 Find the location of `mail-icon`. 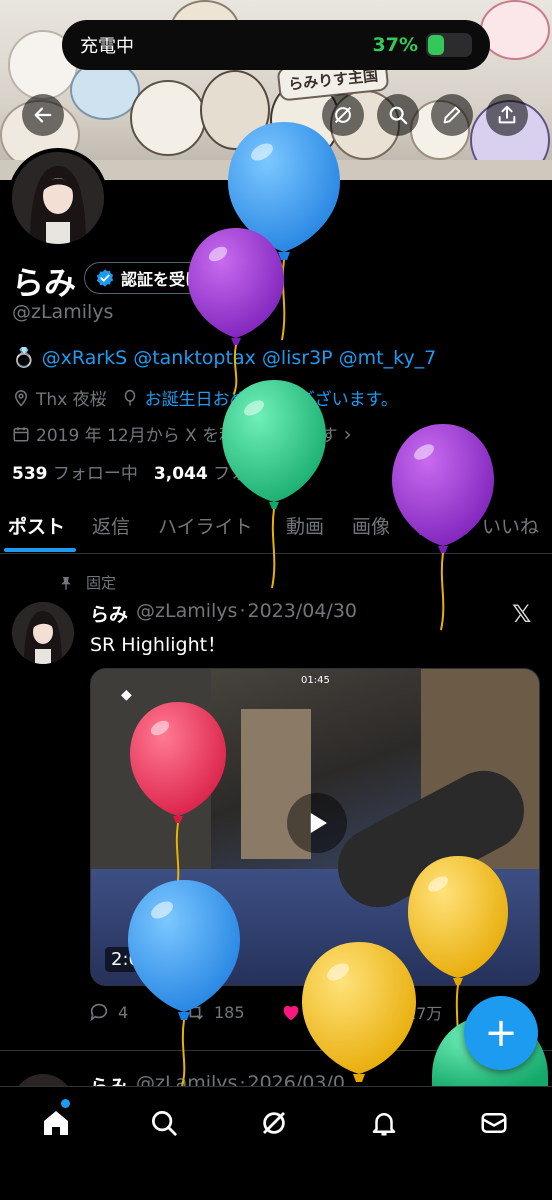

mail-icon is located at coordinates (494, 1123).